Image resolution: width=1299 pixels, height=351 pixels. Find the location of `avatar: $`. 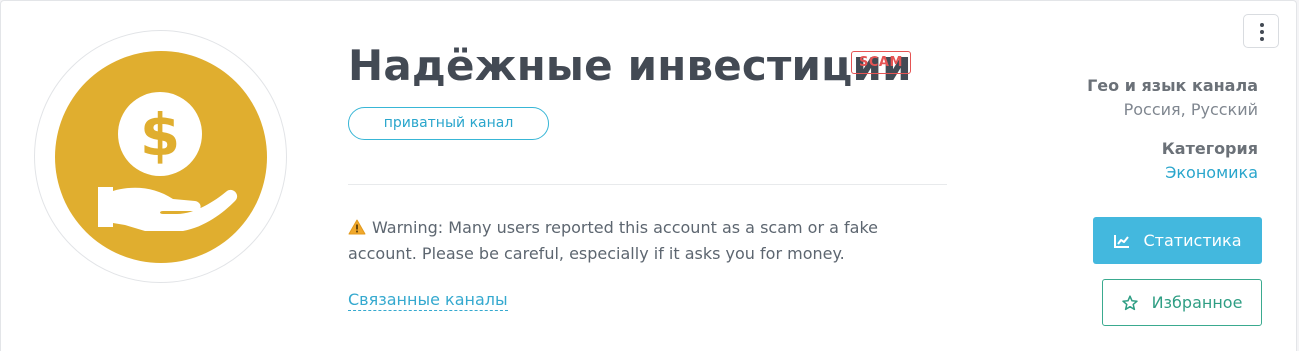

avatar: $ is located at coordinates (161, 157).